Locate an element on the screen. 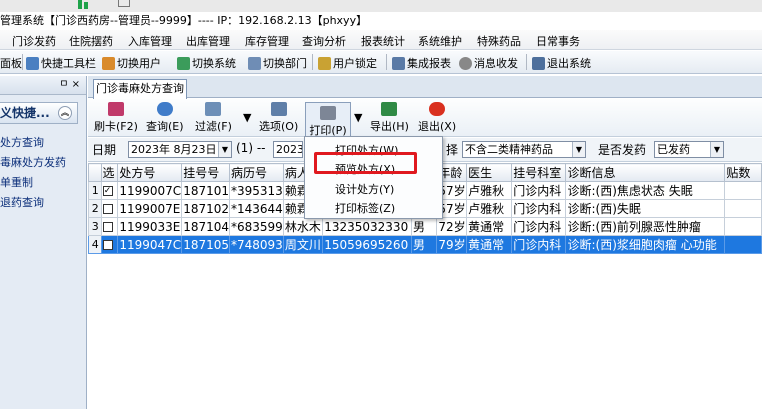 Image resolution: width=762 pixels, height=409 pixels. nav-item-reprint: 单重制 is located at coordinates (33, 184).